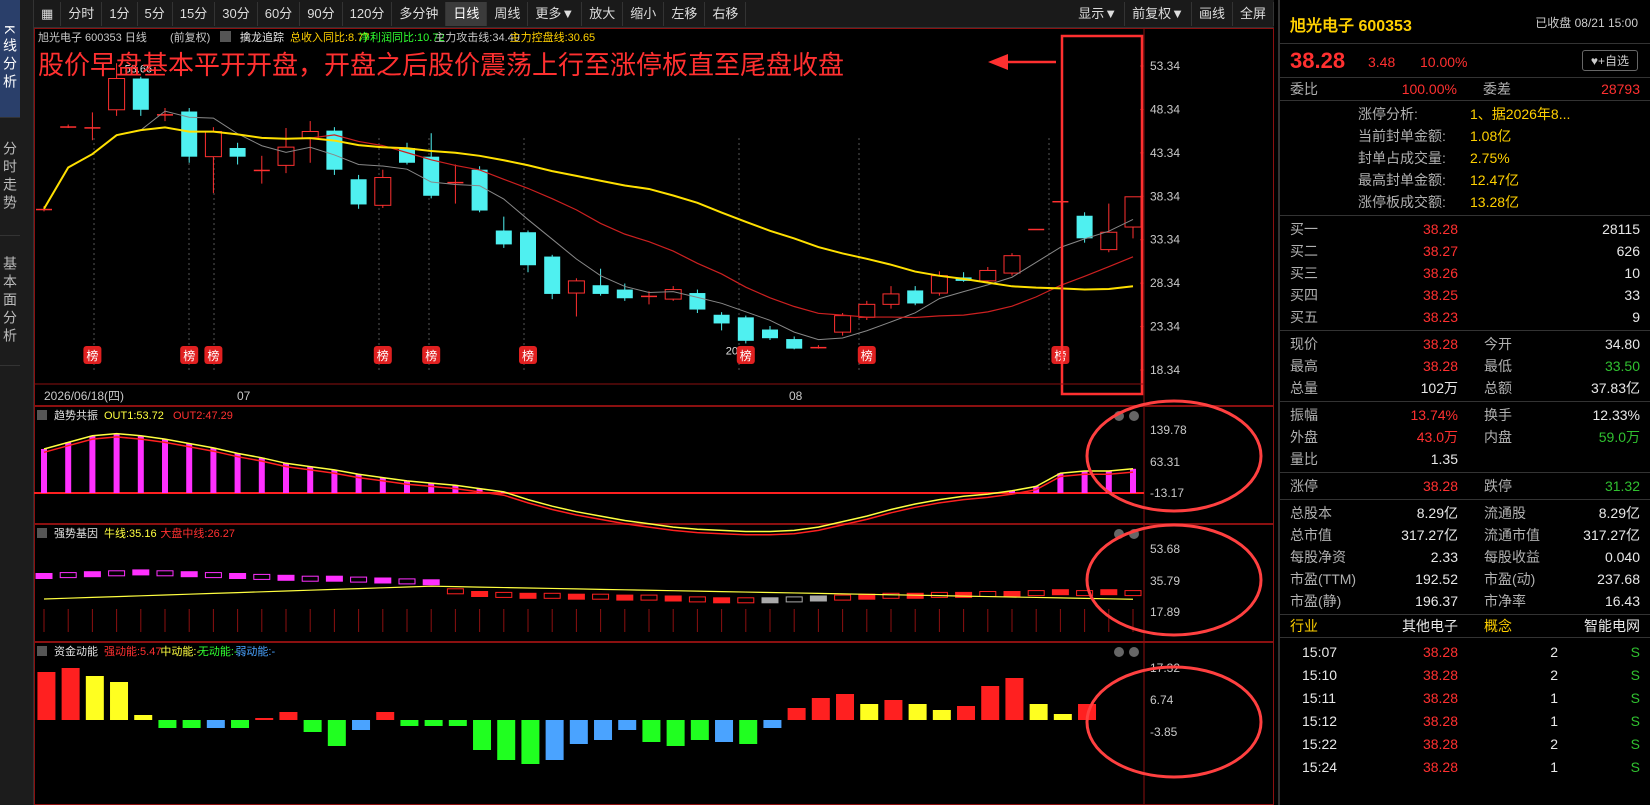 The height and width of the screenshot is (805, 1650). What do you see at coordinates (1465, 436) in the screenshot?
I see `quote-block-2: 振幅 13.74% 换手 12.33% 外盘 43.0万 内盘 59.0万 量比 1.35` at bounding box center [1465, 436].